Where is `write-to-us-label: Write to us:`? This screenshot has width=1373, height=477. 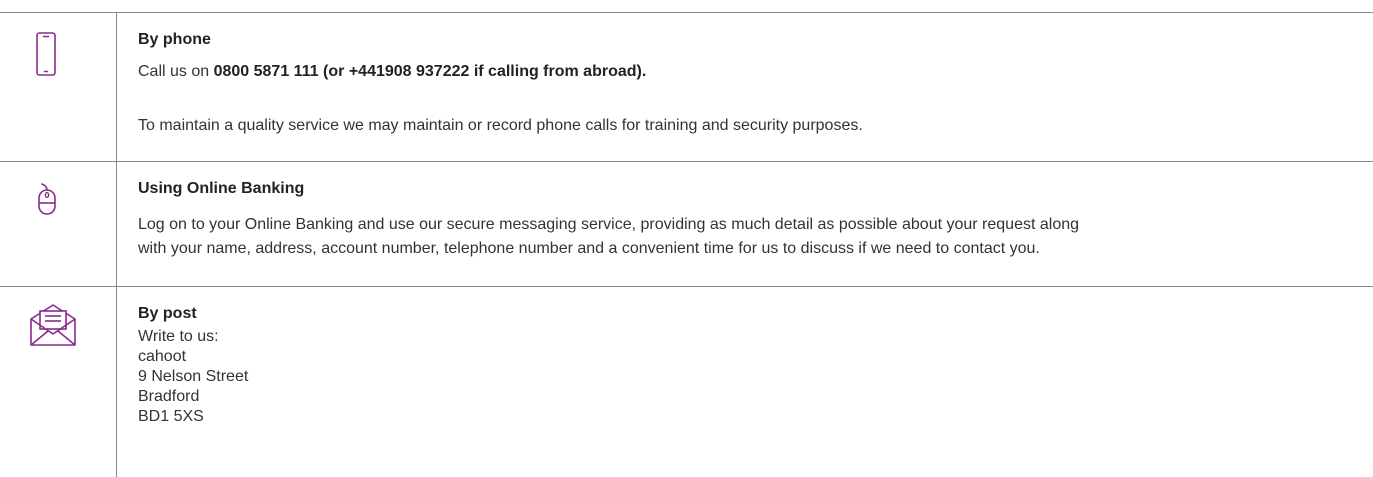 write-to-us-label: Write to us: is located at coordinates (178, 336).